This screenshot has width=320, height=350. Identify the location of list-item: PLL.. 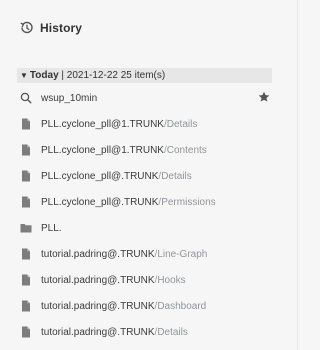
(144, 228).